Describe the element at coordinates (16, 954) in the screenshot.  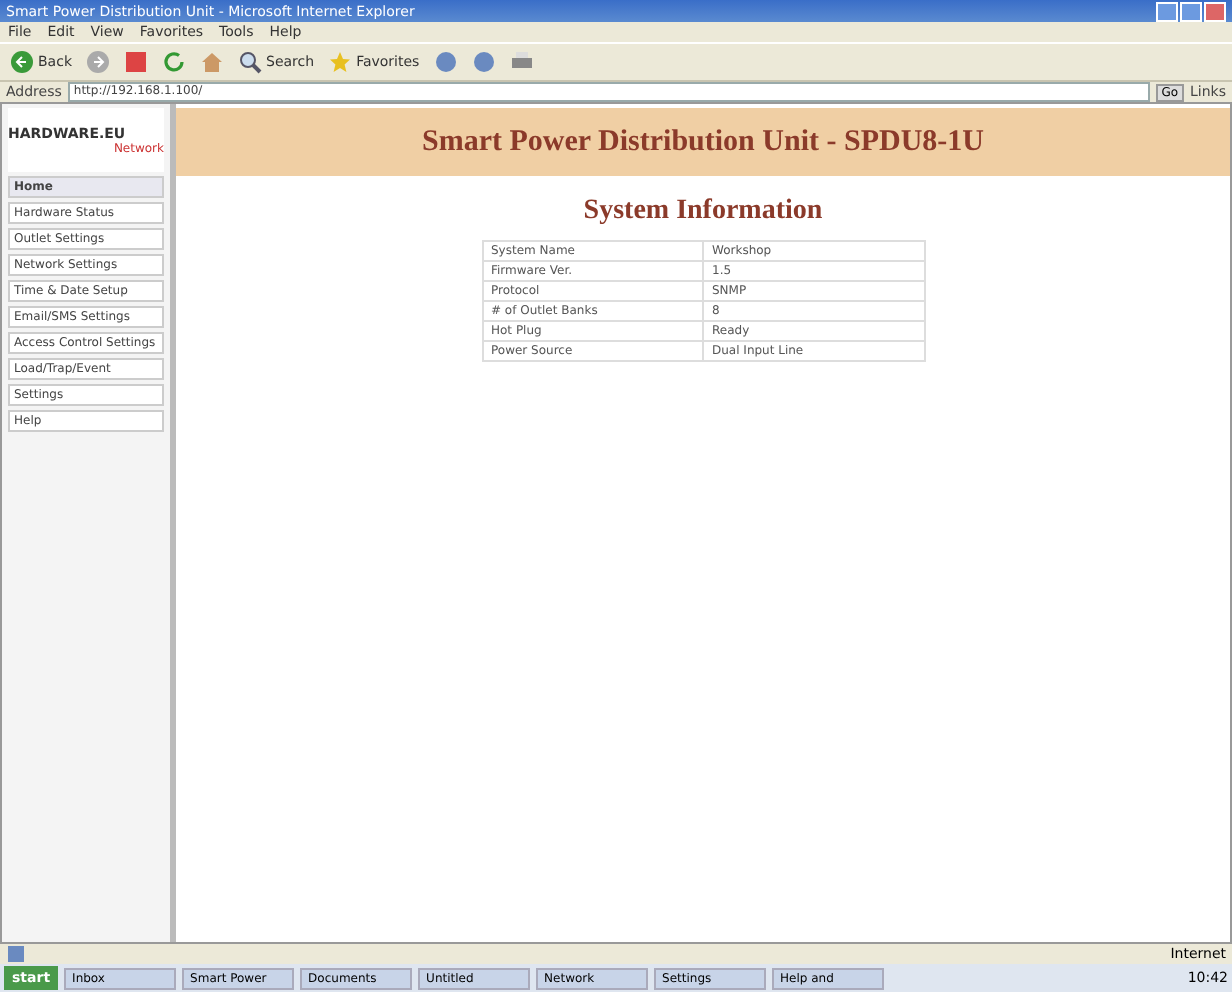
I see `page-icon` at that location.